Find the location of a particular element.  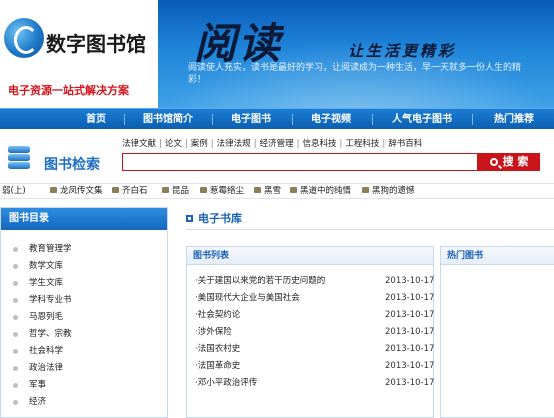

book-title: ·邓小平政治评传 is located at coordinates (226, 383).